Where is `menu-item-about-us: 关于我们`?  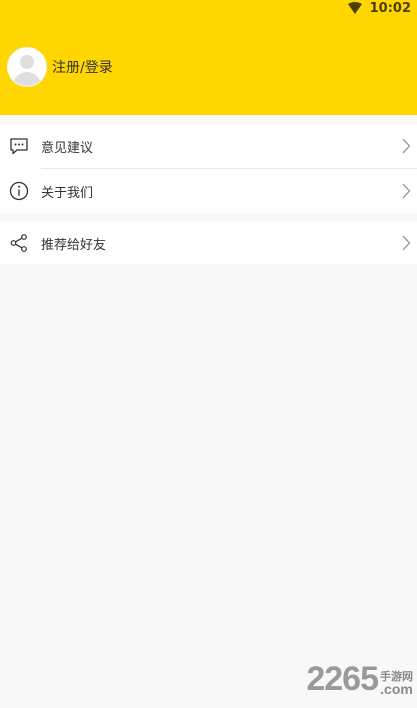
menu-item-about-us: 关于我们 is located at coordinates (208, 191).